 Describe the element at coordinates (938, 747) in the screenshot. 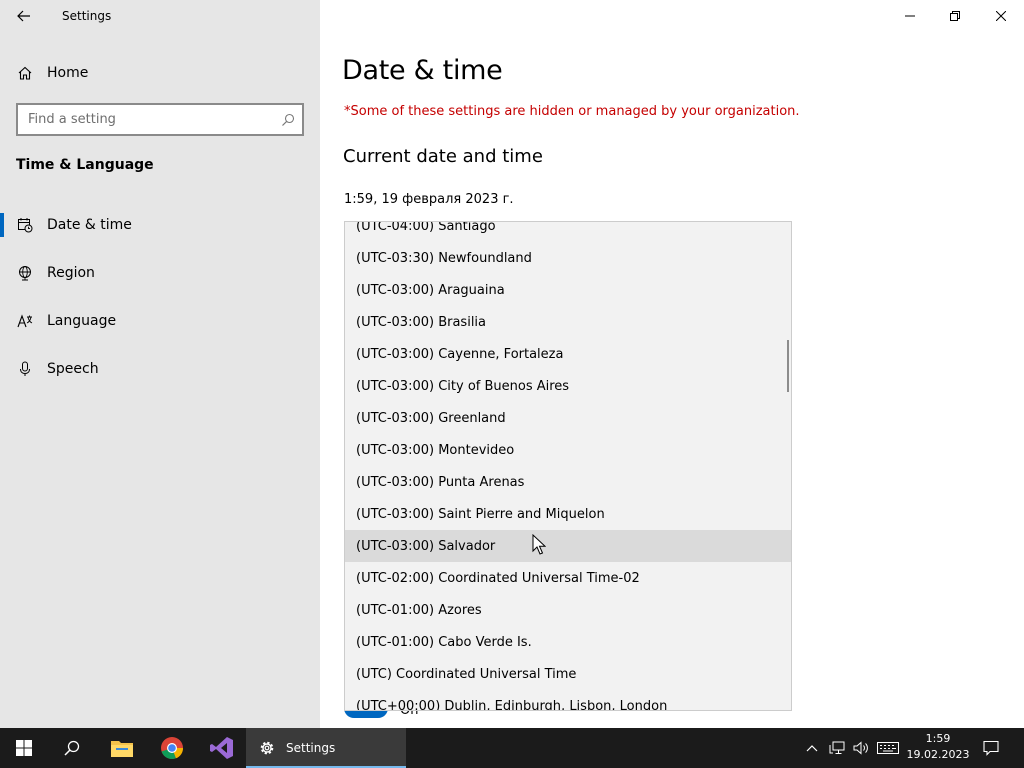

I see `taskbar-clock: 1:59 19.02.2023` at that location.